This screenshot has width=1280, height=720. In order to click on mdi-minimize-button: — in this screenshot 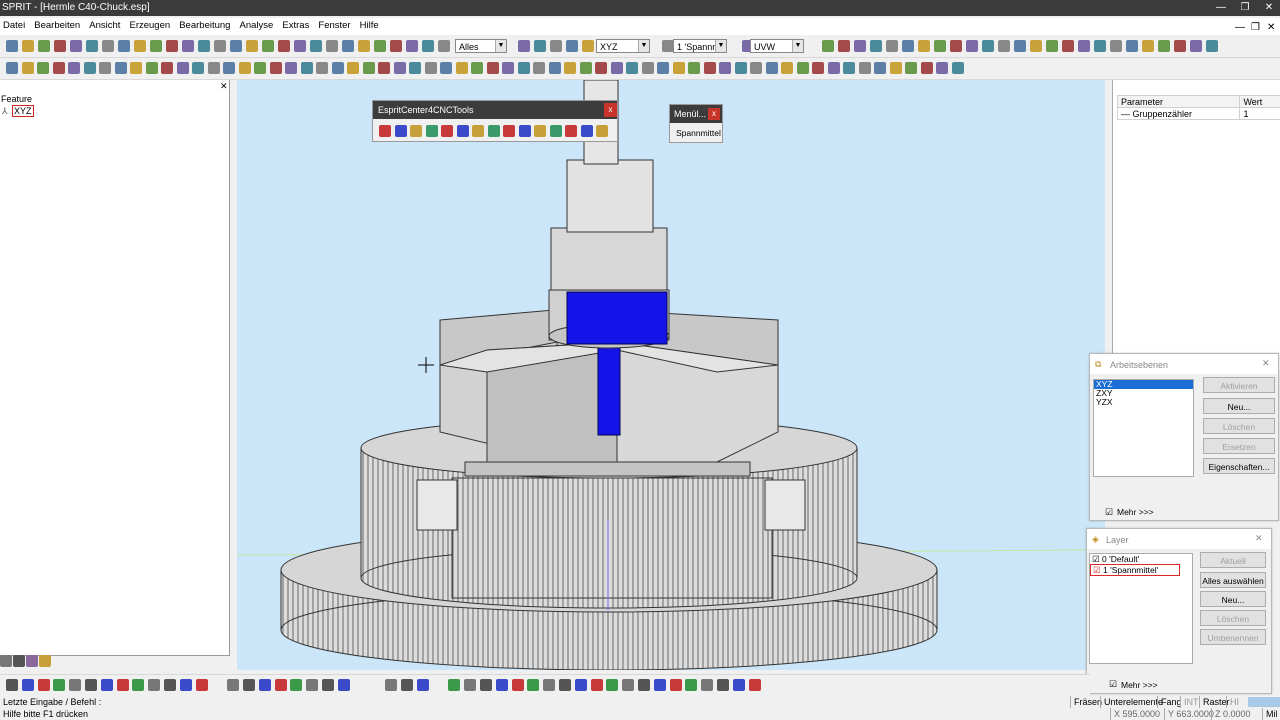, I will do `click(1240, 27)`.